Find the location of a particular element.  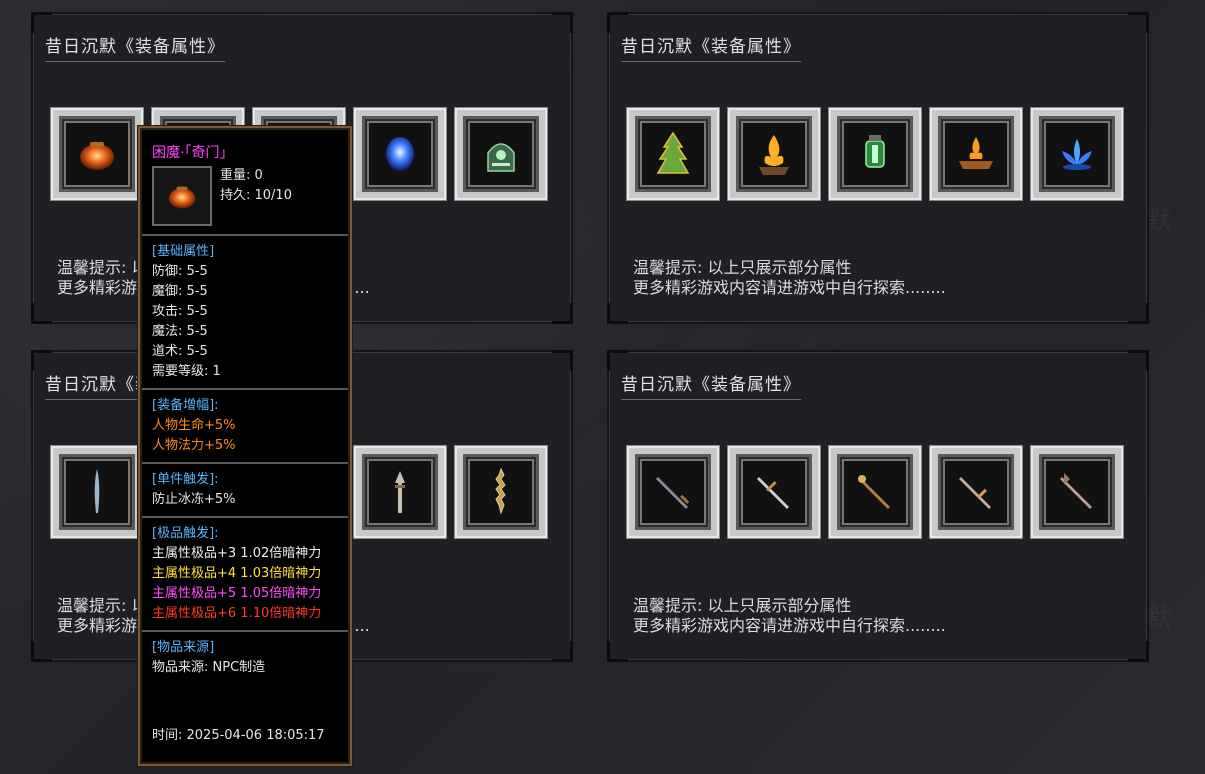

blue-gem-icon is located at coordinates (400, 154).